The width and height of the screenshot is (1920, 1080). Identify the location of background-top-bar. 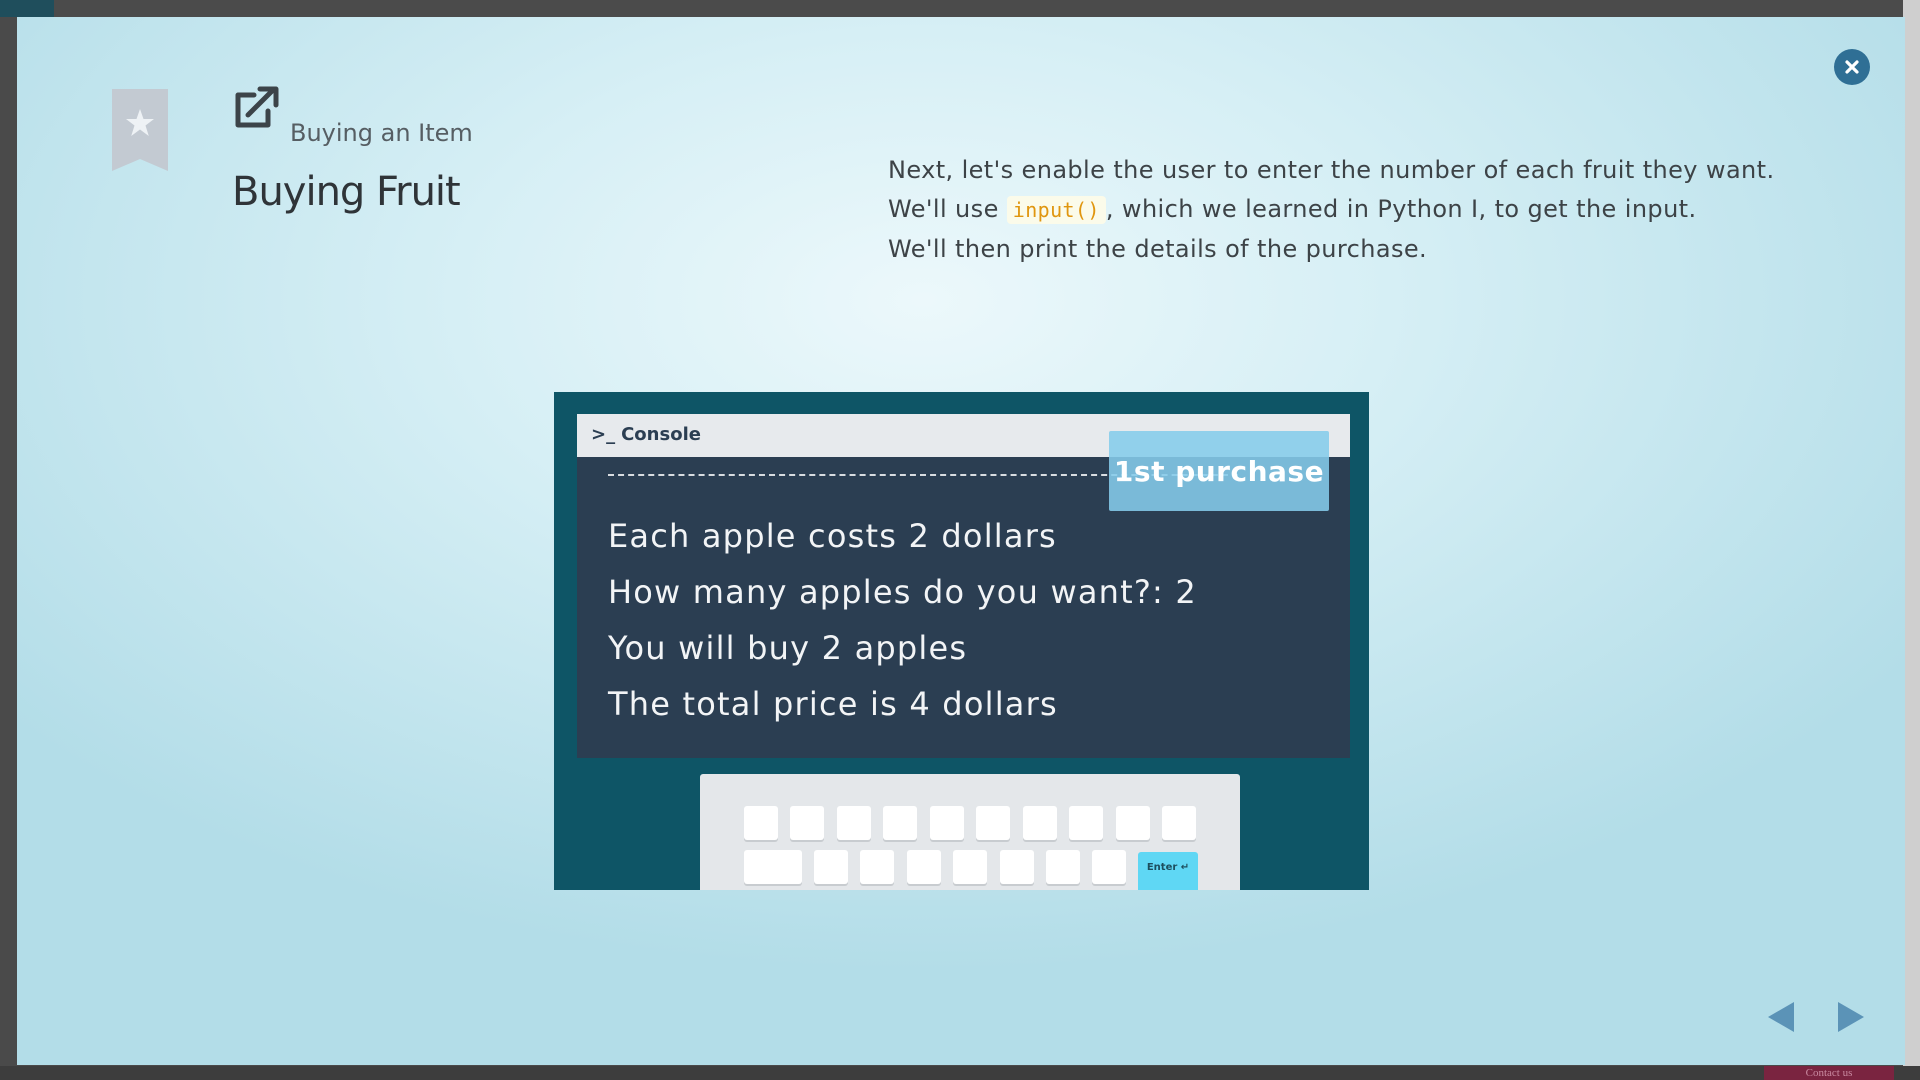
(960, 8).